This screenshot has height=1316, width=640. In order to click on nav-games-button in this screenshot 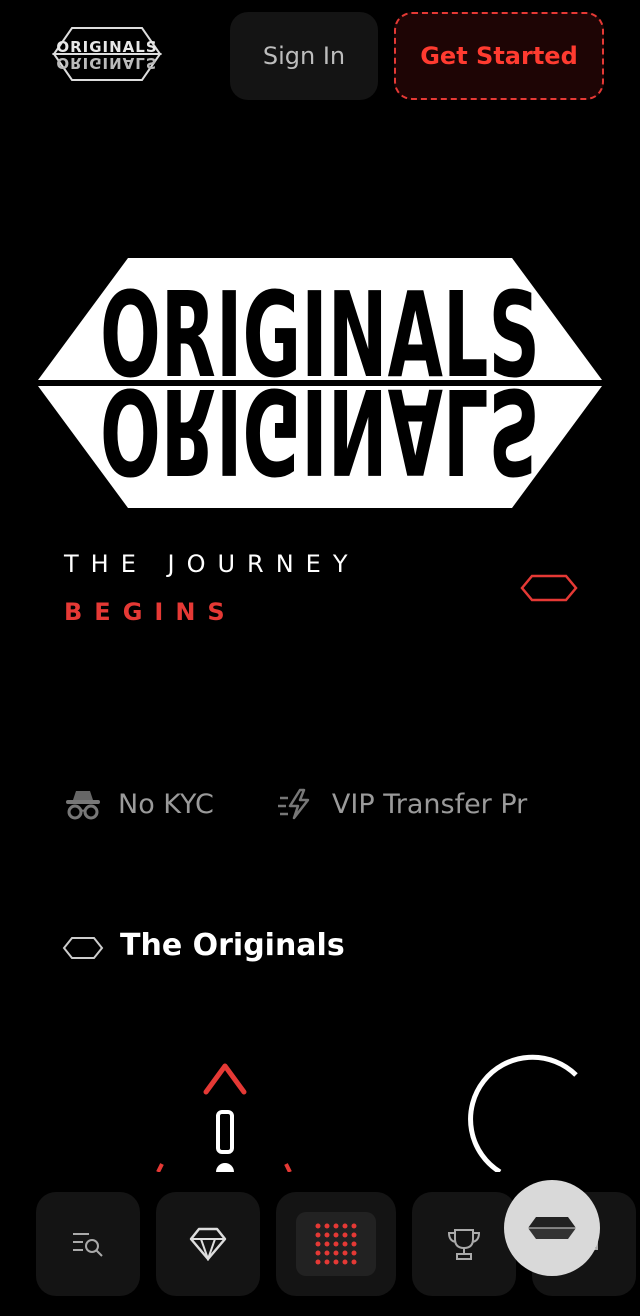, I will do `click(336, 1244)`.